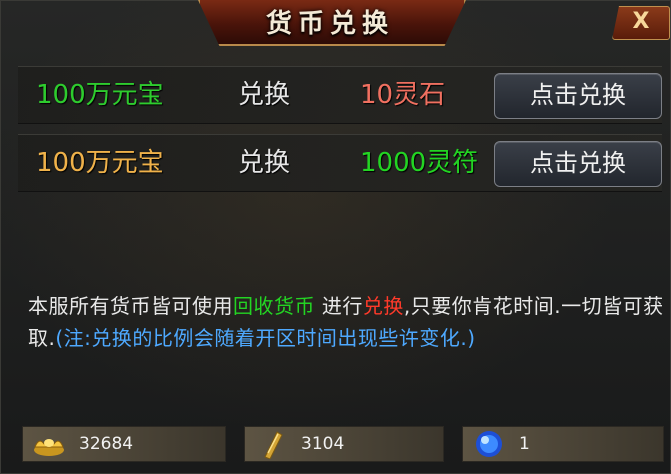  What do you see at coordinates (340, 95) in the screenshot?
I see `exchange-row-1: 100万元宝 兑换 10灵石 点击兑换` at bounding box center [340, 95].